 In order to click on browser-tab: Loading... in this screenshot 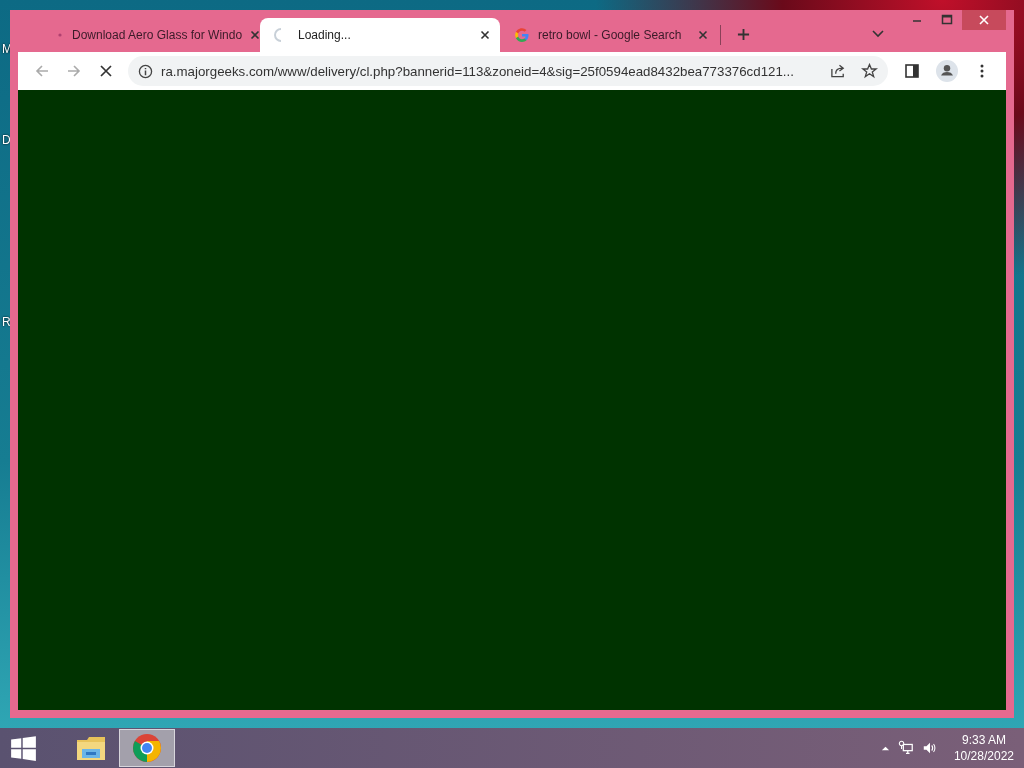, I will do `click(380, 35)`.